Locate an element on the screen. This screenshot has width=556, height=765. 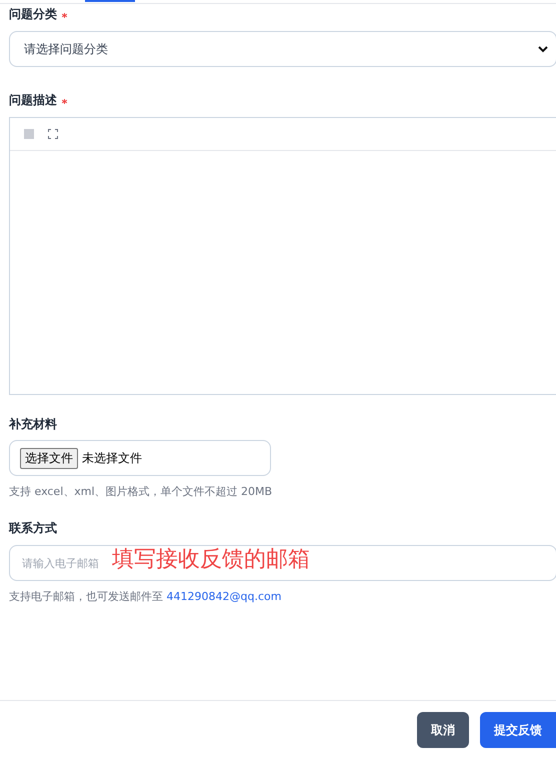
file-upload-field: 选择文件 未选择文件 is located at coordinates (140, 458).